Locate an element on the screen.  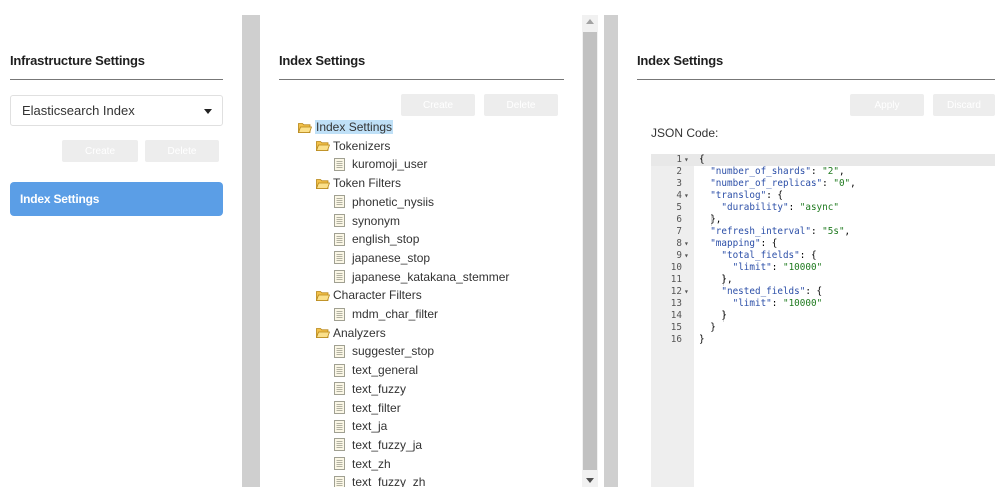
tree-item: english_stop is located at coordinates (376, 239).